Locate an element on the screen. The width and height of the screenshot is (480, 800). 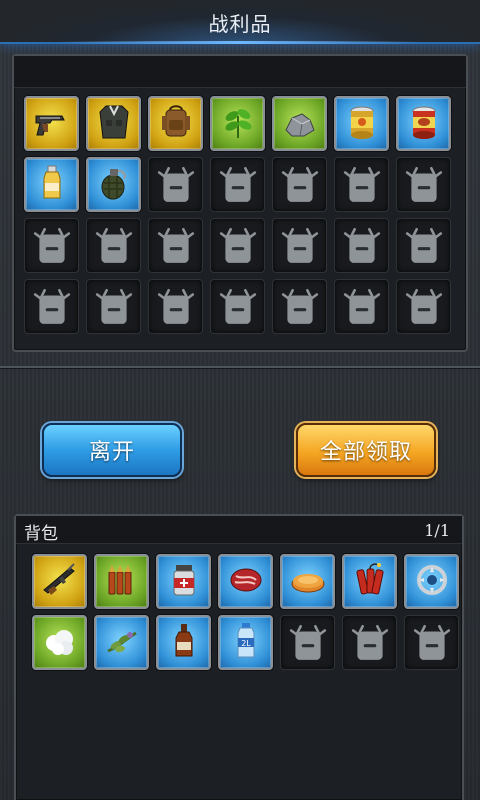
water-bottle-label: 2L is located at coordinates (246, 643).